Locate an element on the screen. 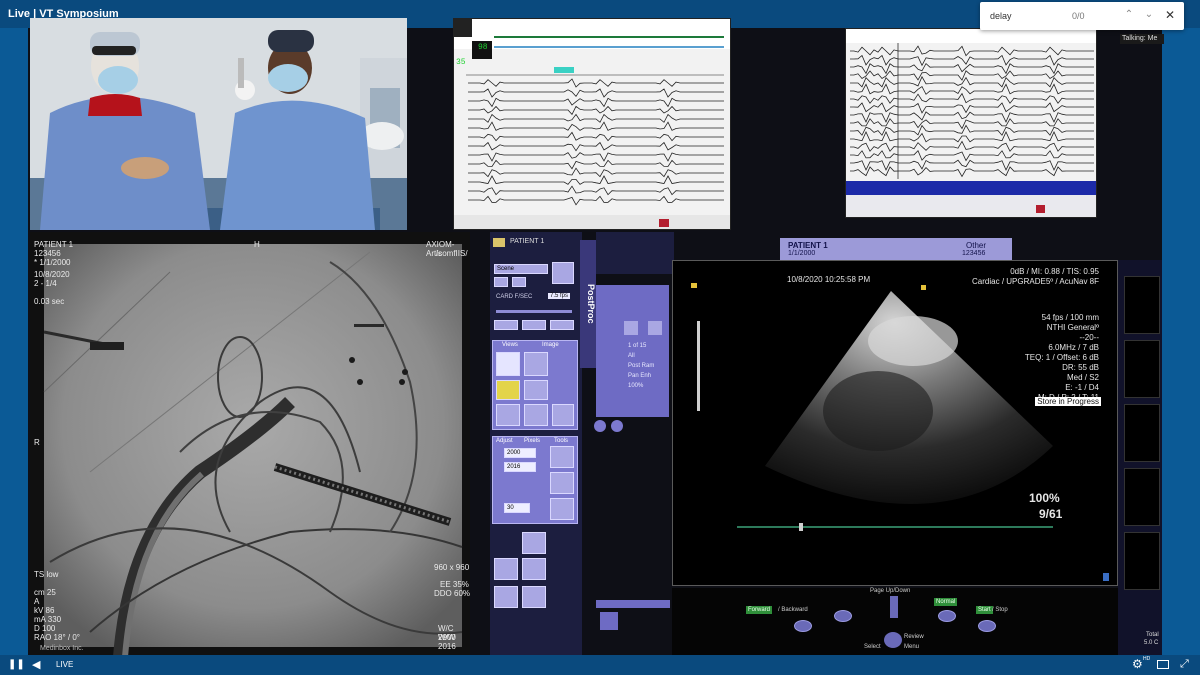 The height and width of the screenshot is (675, 1200). fluoro-marker-h: H is located at coordinates (257, 244).